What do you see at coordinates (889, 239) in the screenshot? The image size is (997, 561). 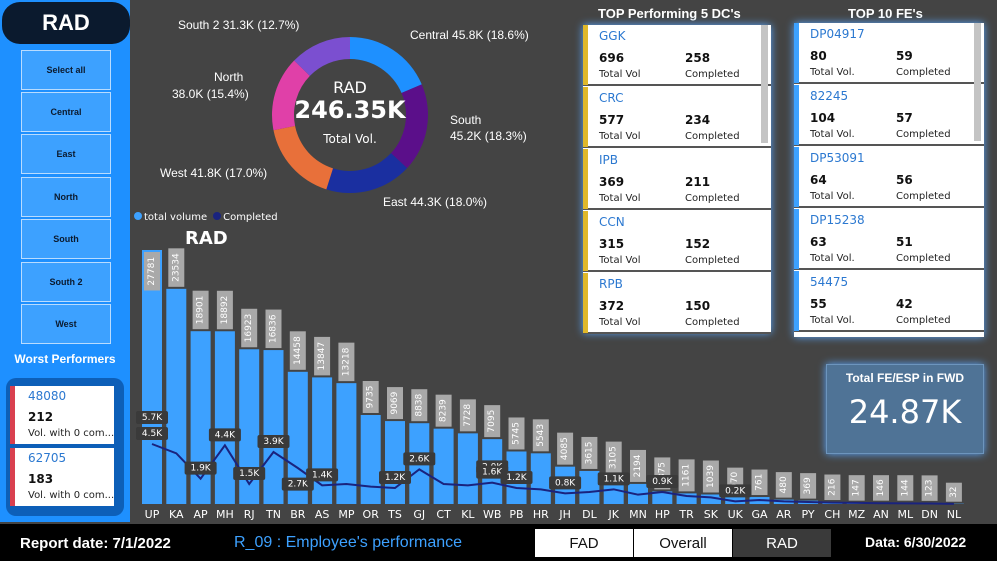 I see `fe-card: DP15238 63 51 Total Vol. Completed` at bounding box center [889, 239].